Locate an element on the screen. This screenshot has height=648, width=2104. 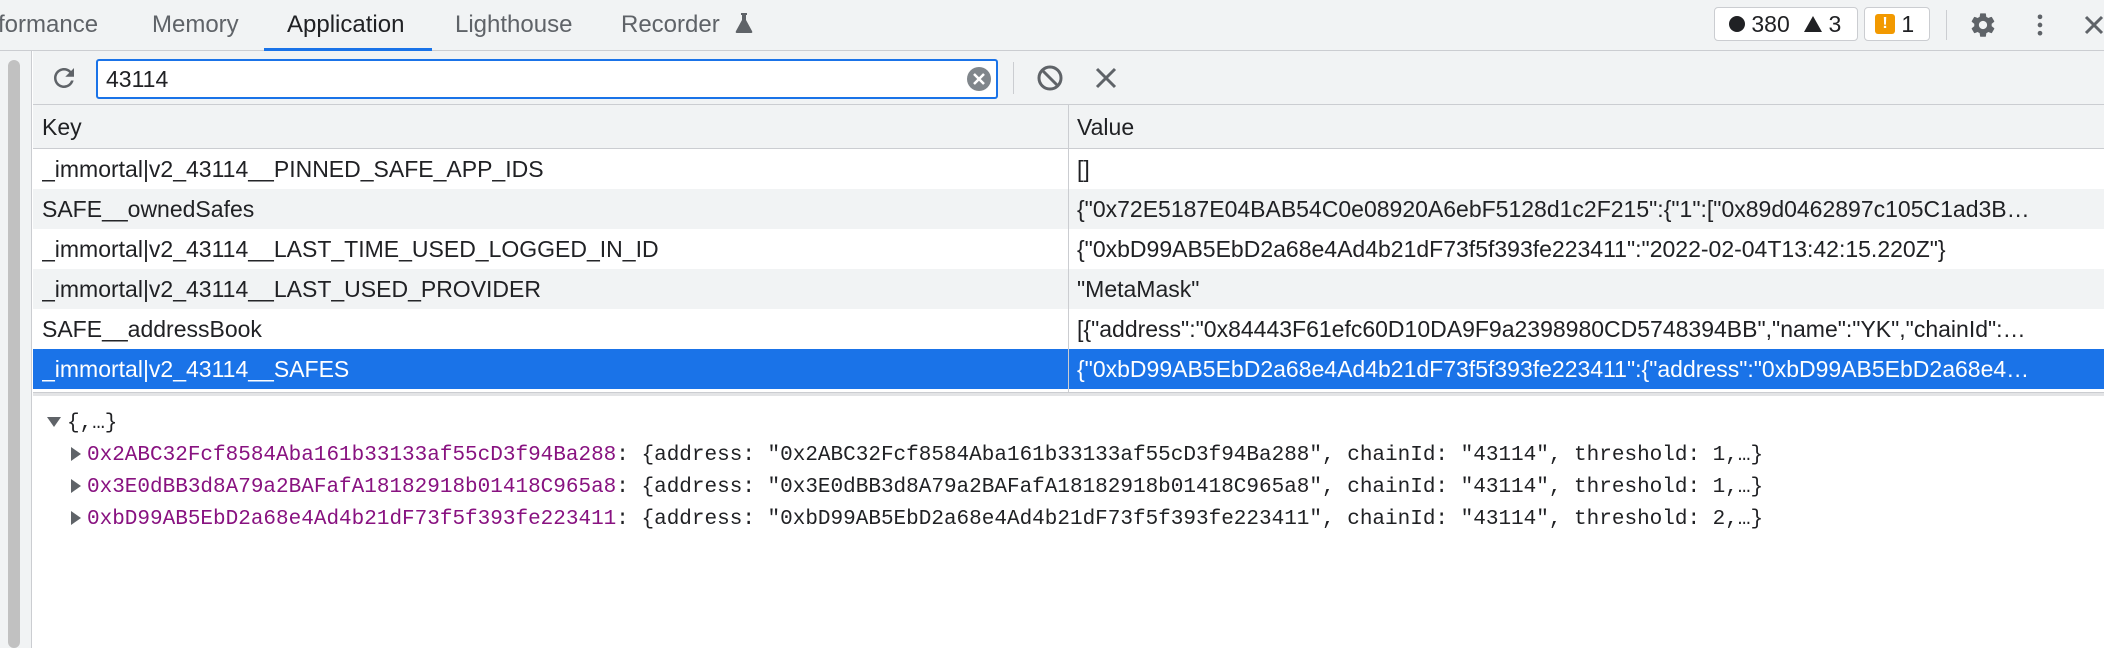
tab-application: Application is located at coordinates (345, 25).